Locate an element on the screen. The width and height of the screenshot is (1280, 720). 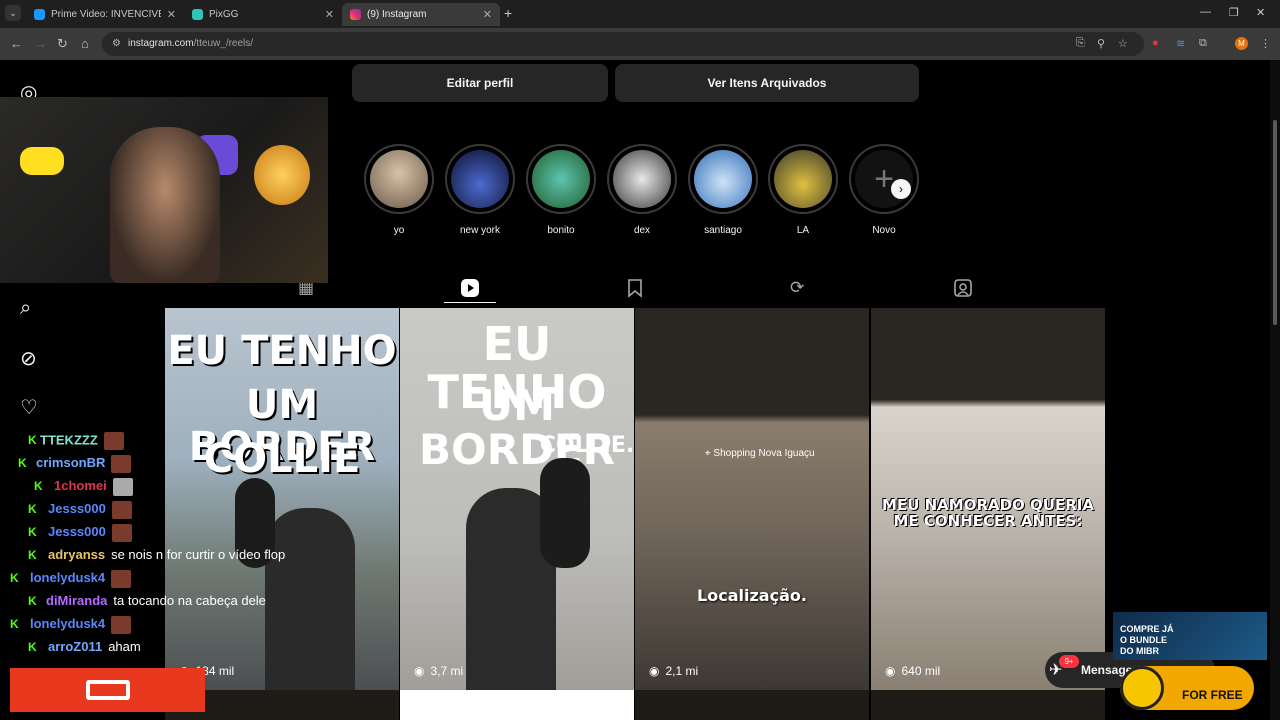
reel-views: ◉ 3,7 mi is located at coordinates (438, 671).